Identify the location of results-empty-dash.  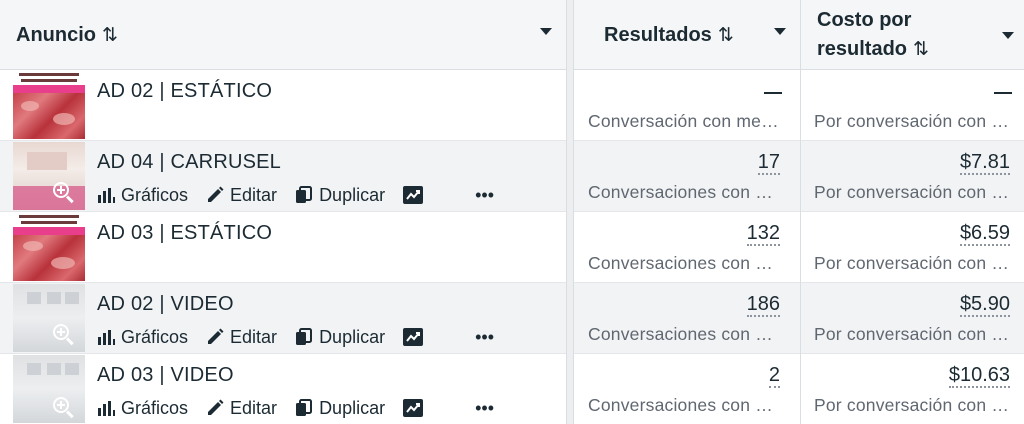
(773, 93).